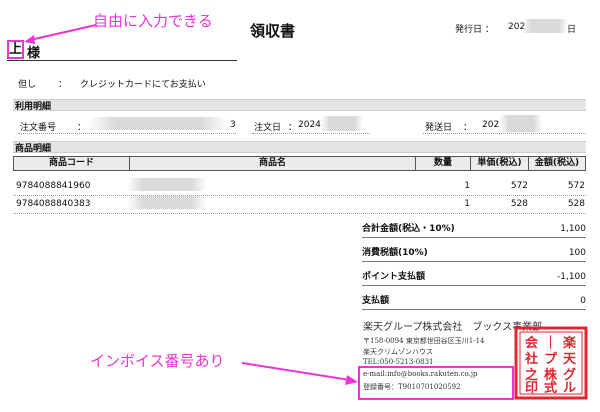 The image size is (600, 412). I want to click on row1-code: 9784088841960, so click(53, 186).